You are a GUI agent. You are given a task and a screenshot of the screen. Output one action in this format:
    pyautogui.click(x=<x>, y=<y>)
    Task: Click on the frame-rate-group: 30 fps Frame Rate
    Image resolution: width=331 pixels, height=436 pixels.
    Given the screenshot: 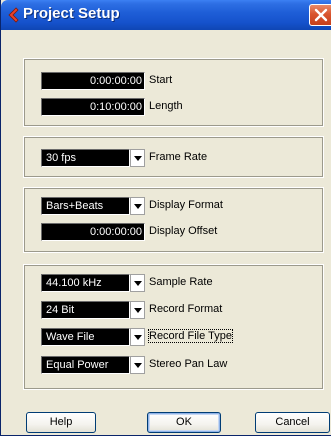 What is the action you would take?
    pyautogui.click(x=173, y=157)
    